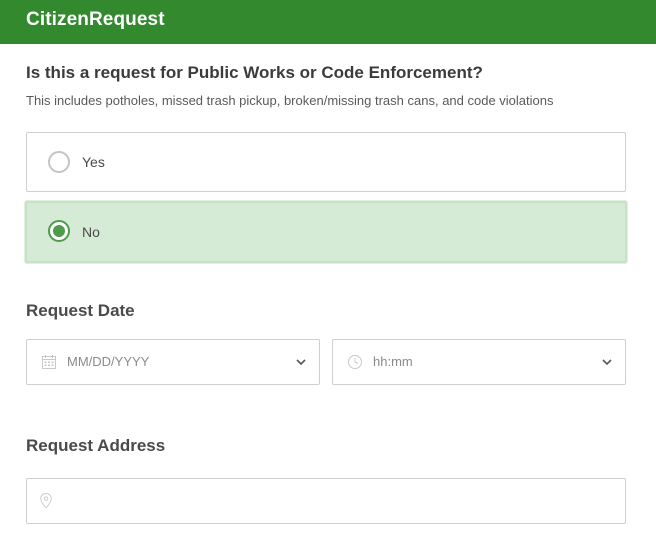 The image size is (656, 547). What do you see at coordinates (95, 19) in the screenshot?
I see `app-title: CitizenRequest` at bounding box center [95, 19].